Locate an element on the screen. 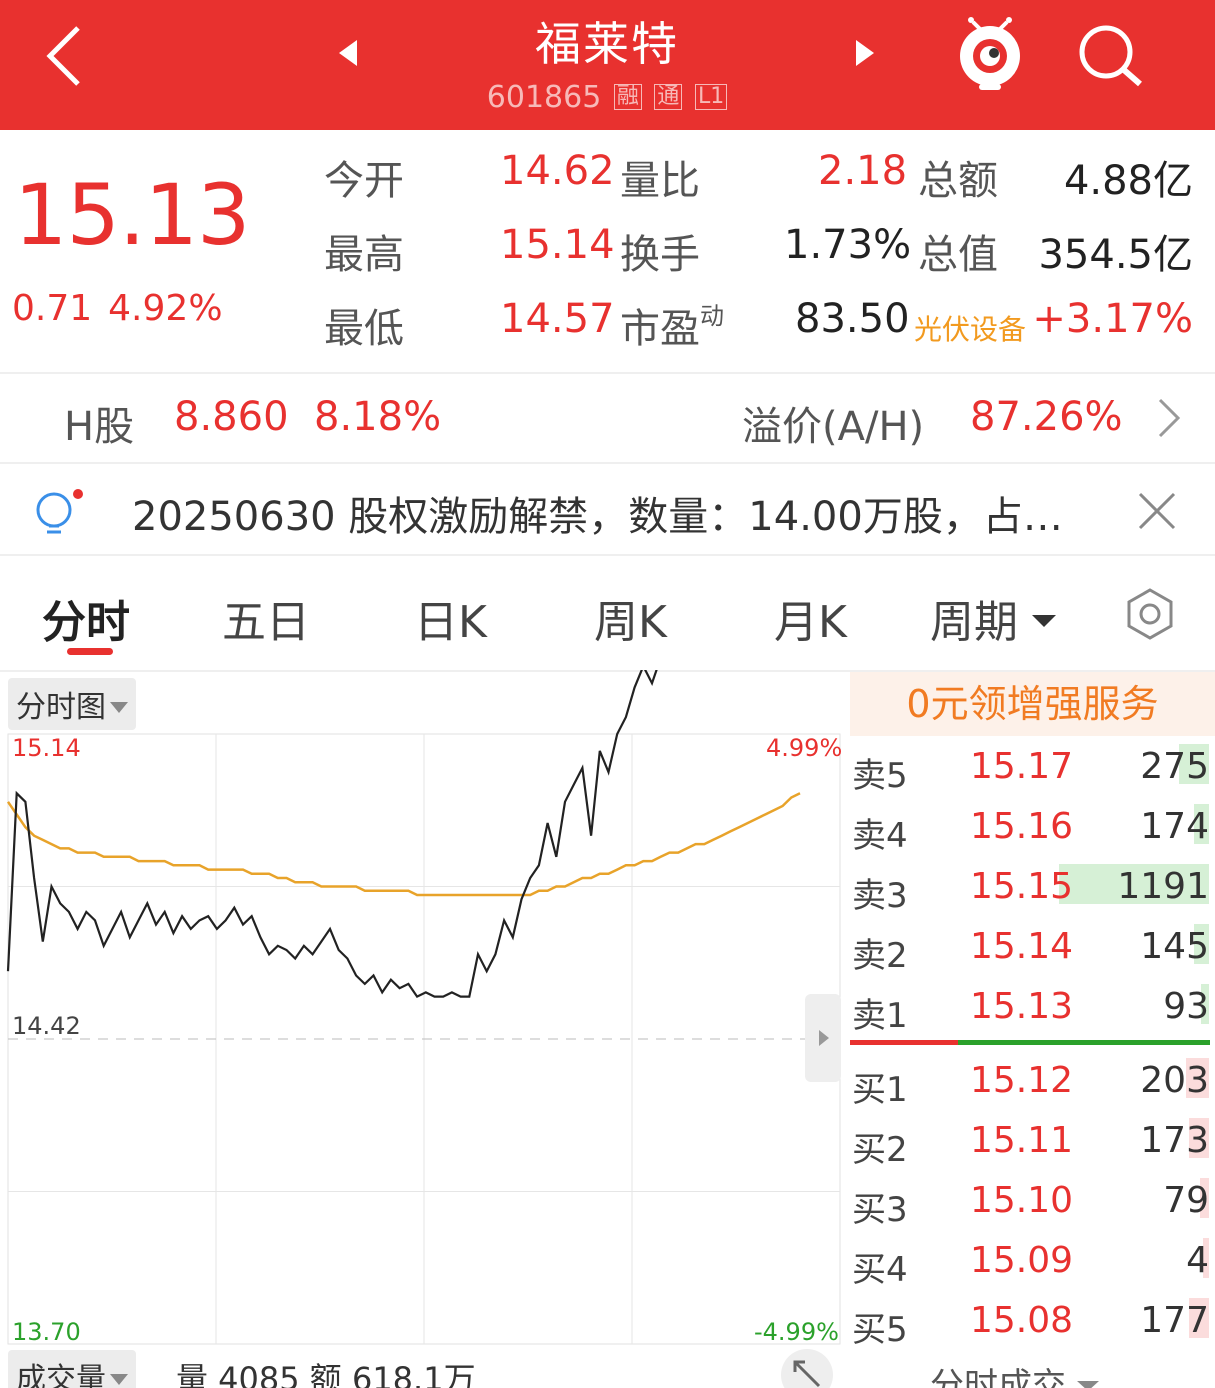 The height and width of the screenshot is (1388, 1215). bid-row: 买4 15.09 4 is located at coordinates (1032, 1262).